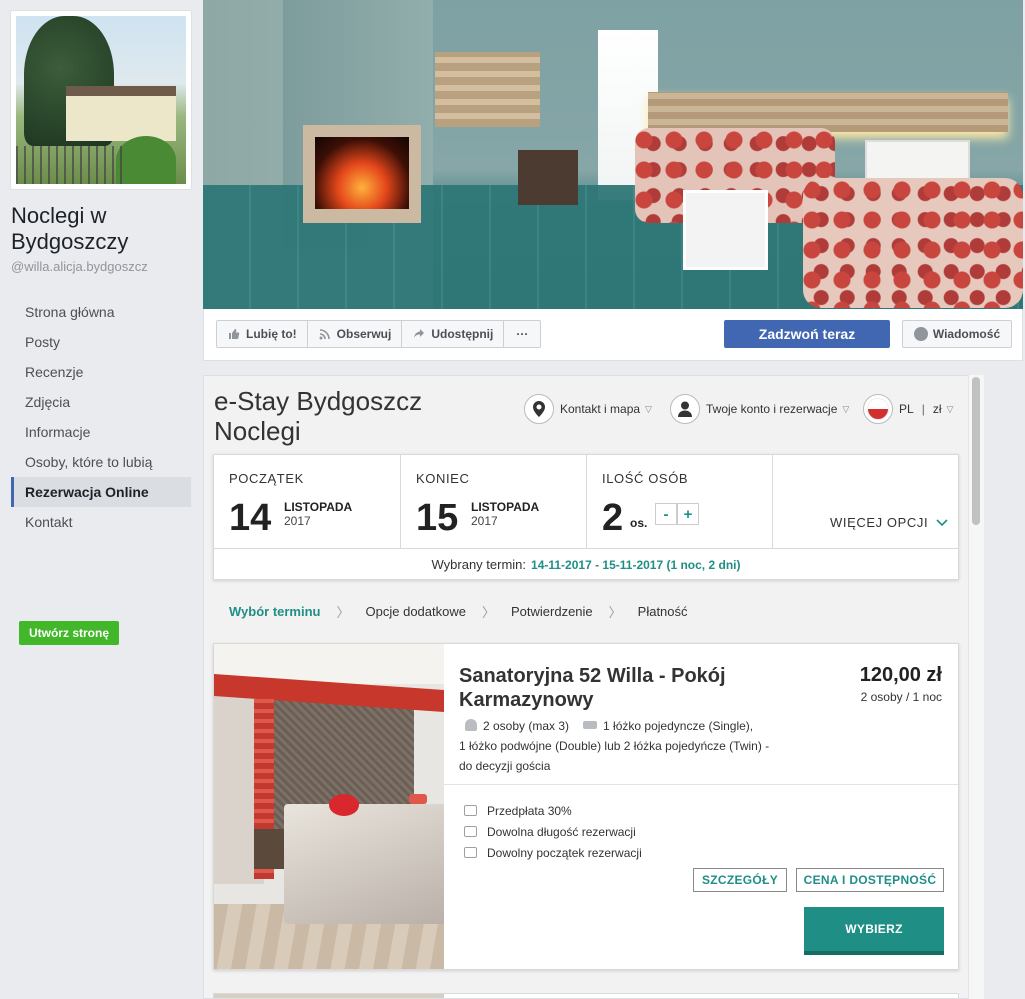  I want to click on page-name: Noclegi w Bydgoszczy, so click(106, 229).